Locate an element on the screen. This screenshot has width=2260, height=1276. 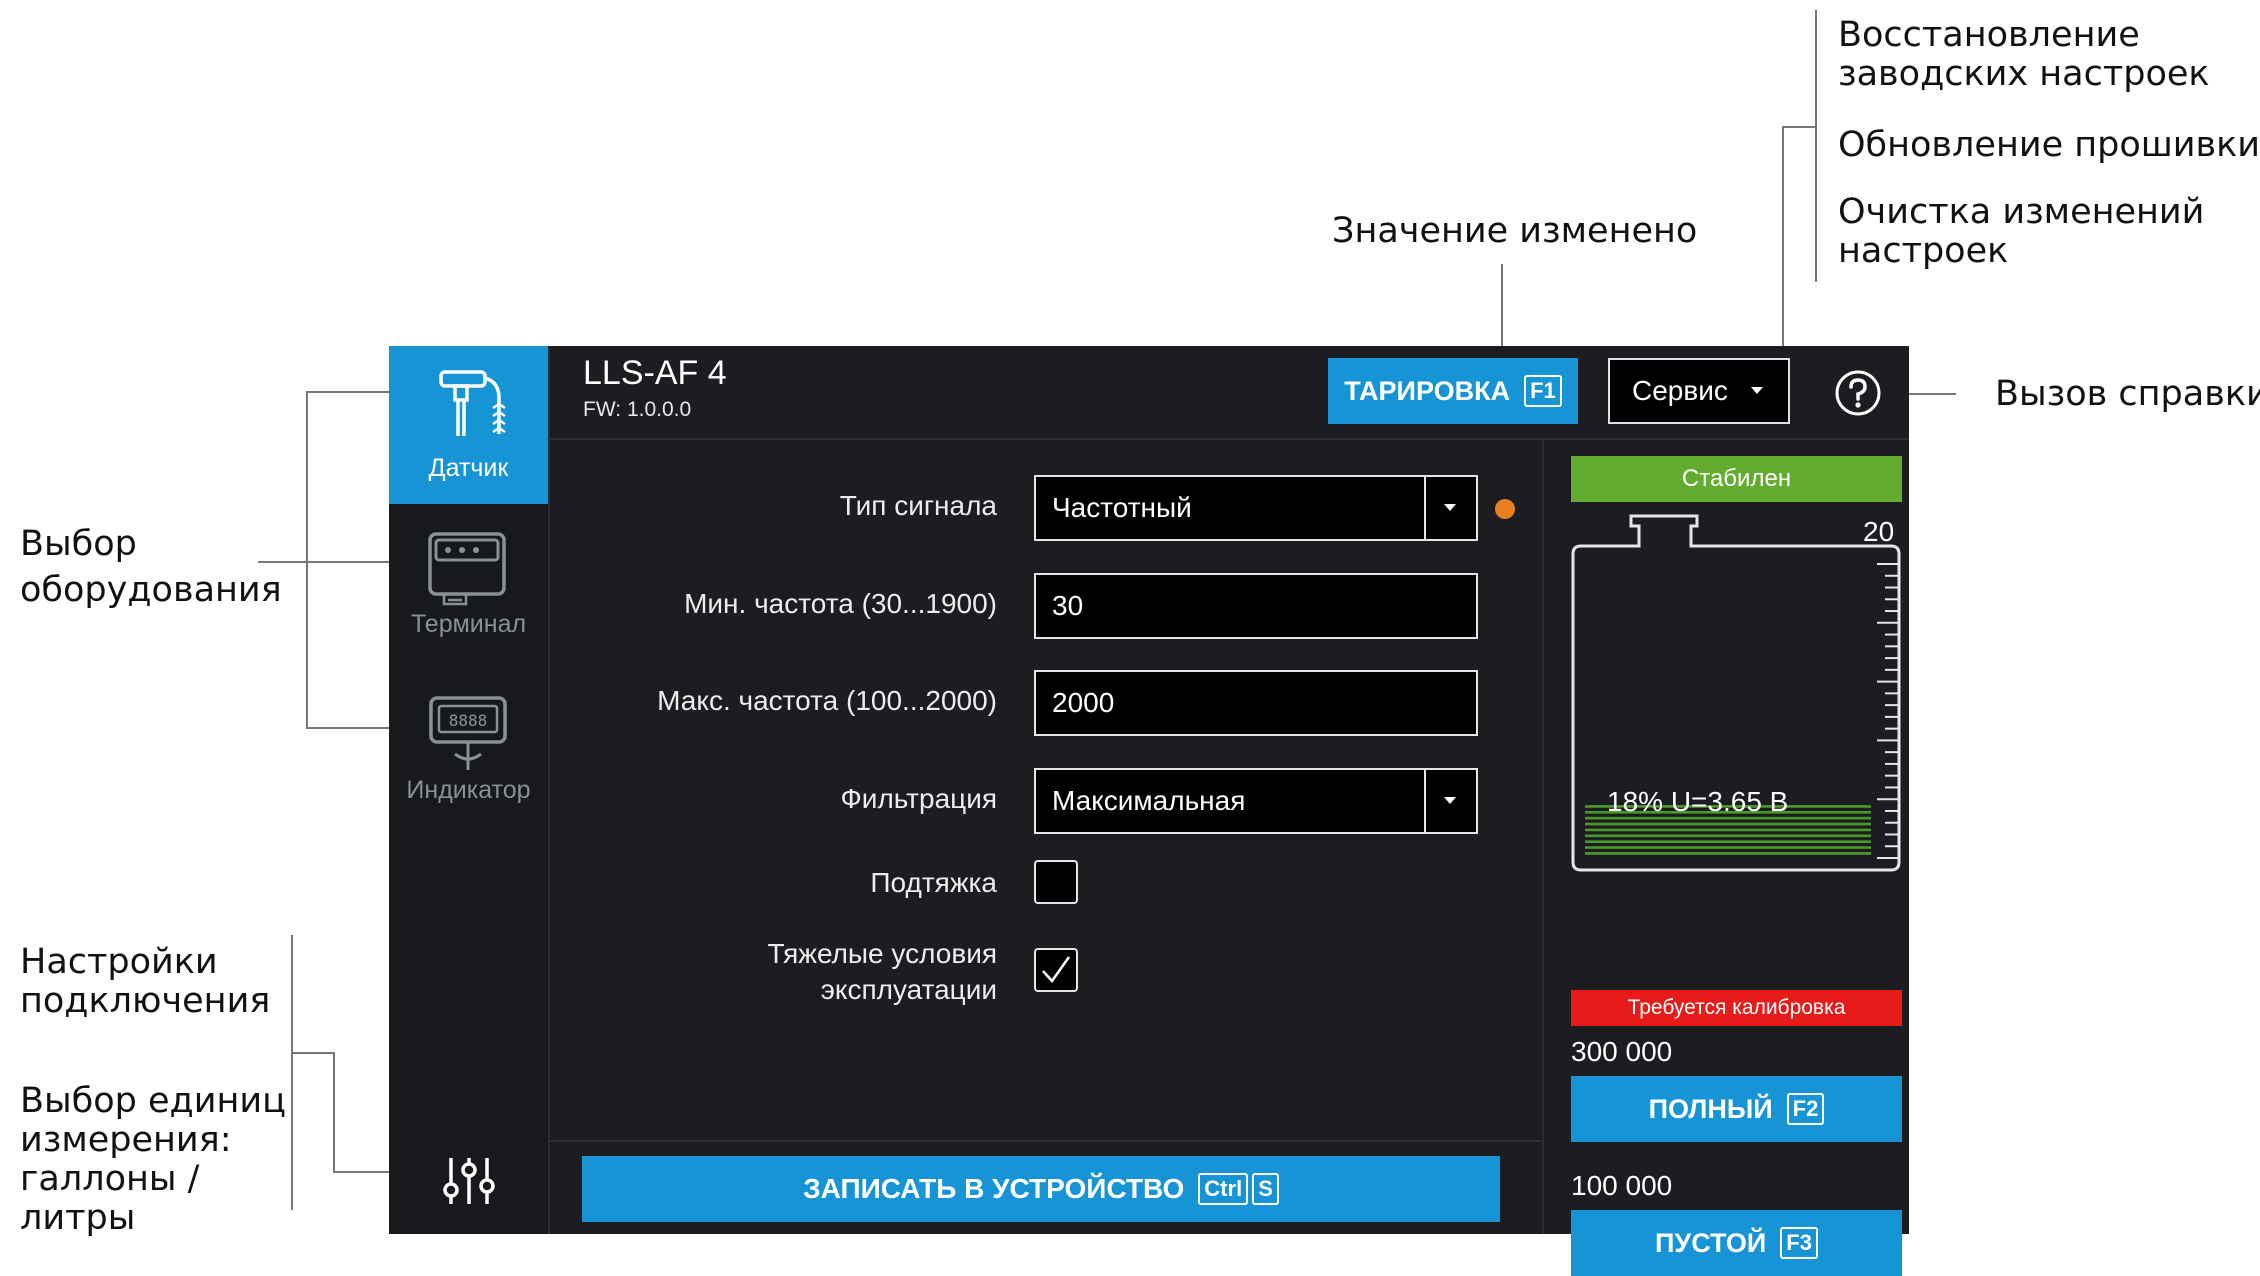
device-title: LLS-AF 4 is located at coordinates (655, 373).